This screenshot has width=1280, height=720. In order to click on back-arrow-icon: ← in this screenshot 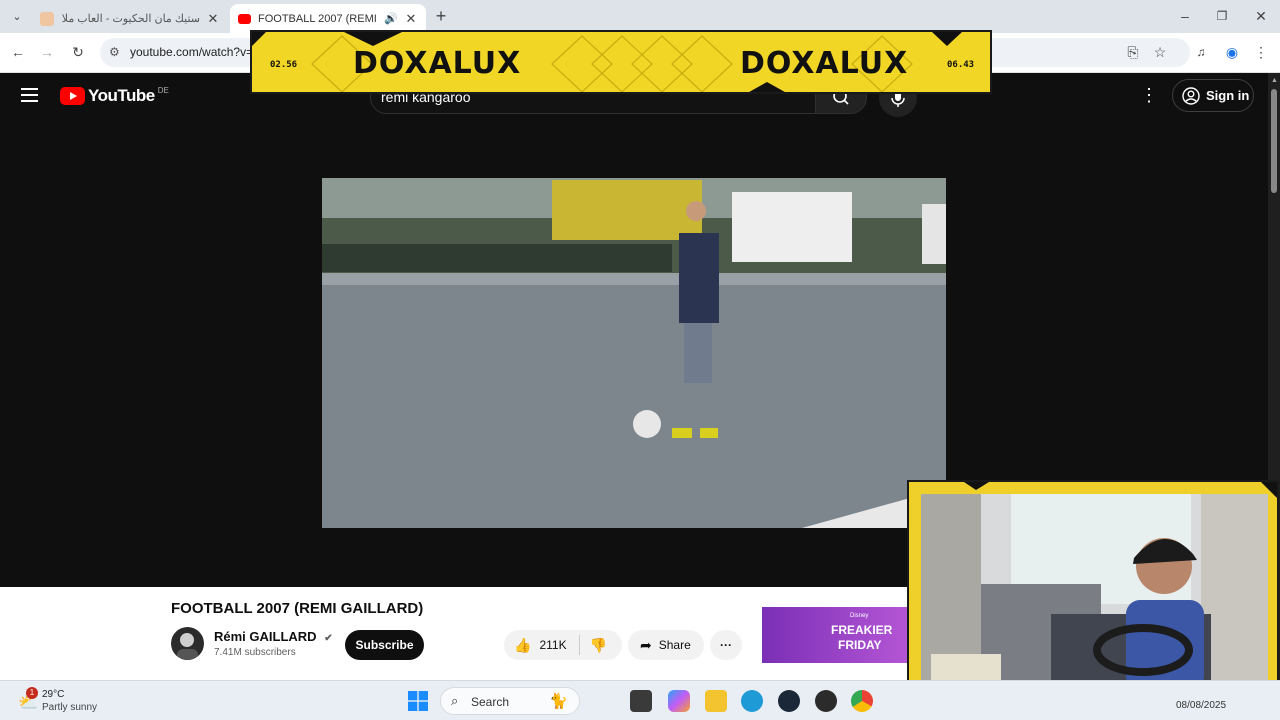, I will do `click(18, 52)`.